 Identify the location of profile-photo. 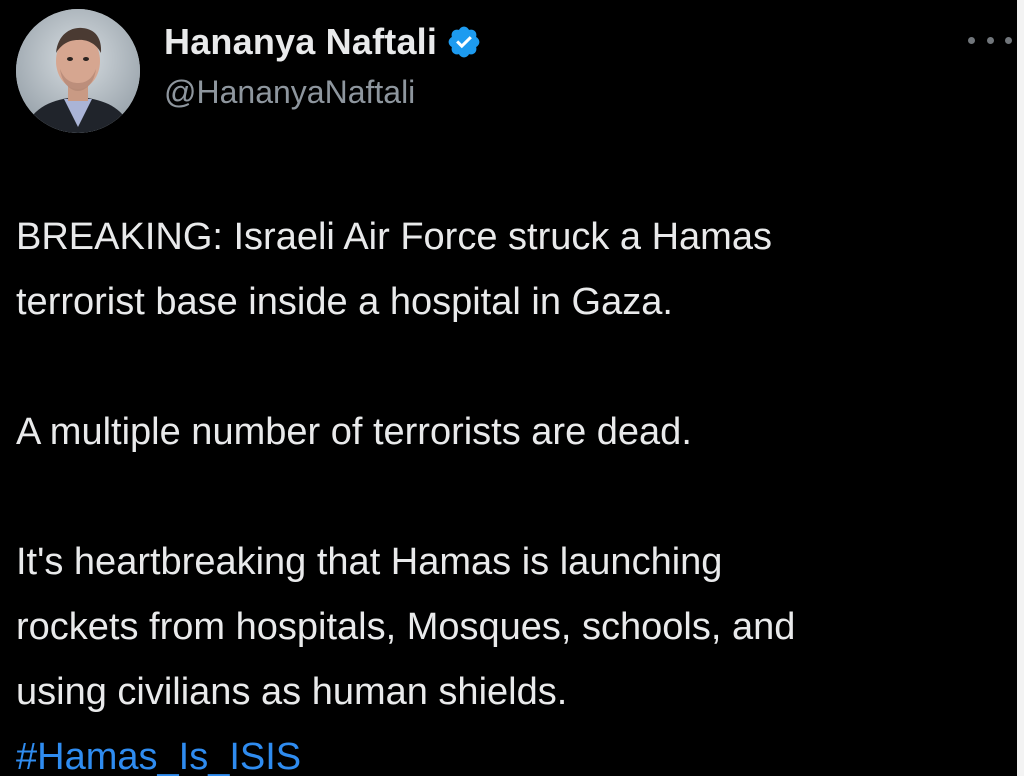
(78, 71).